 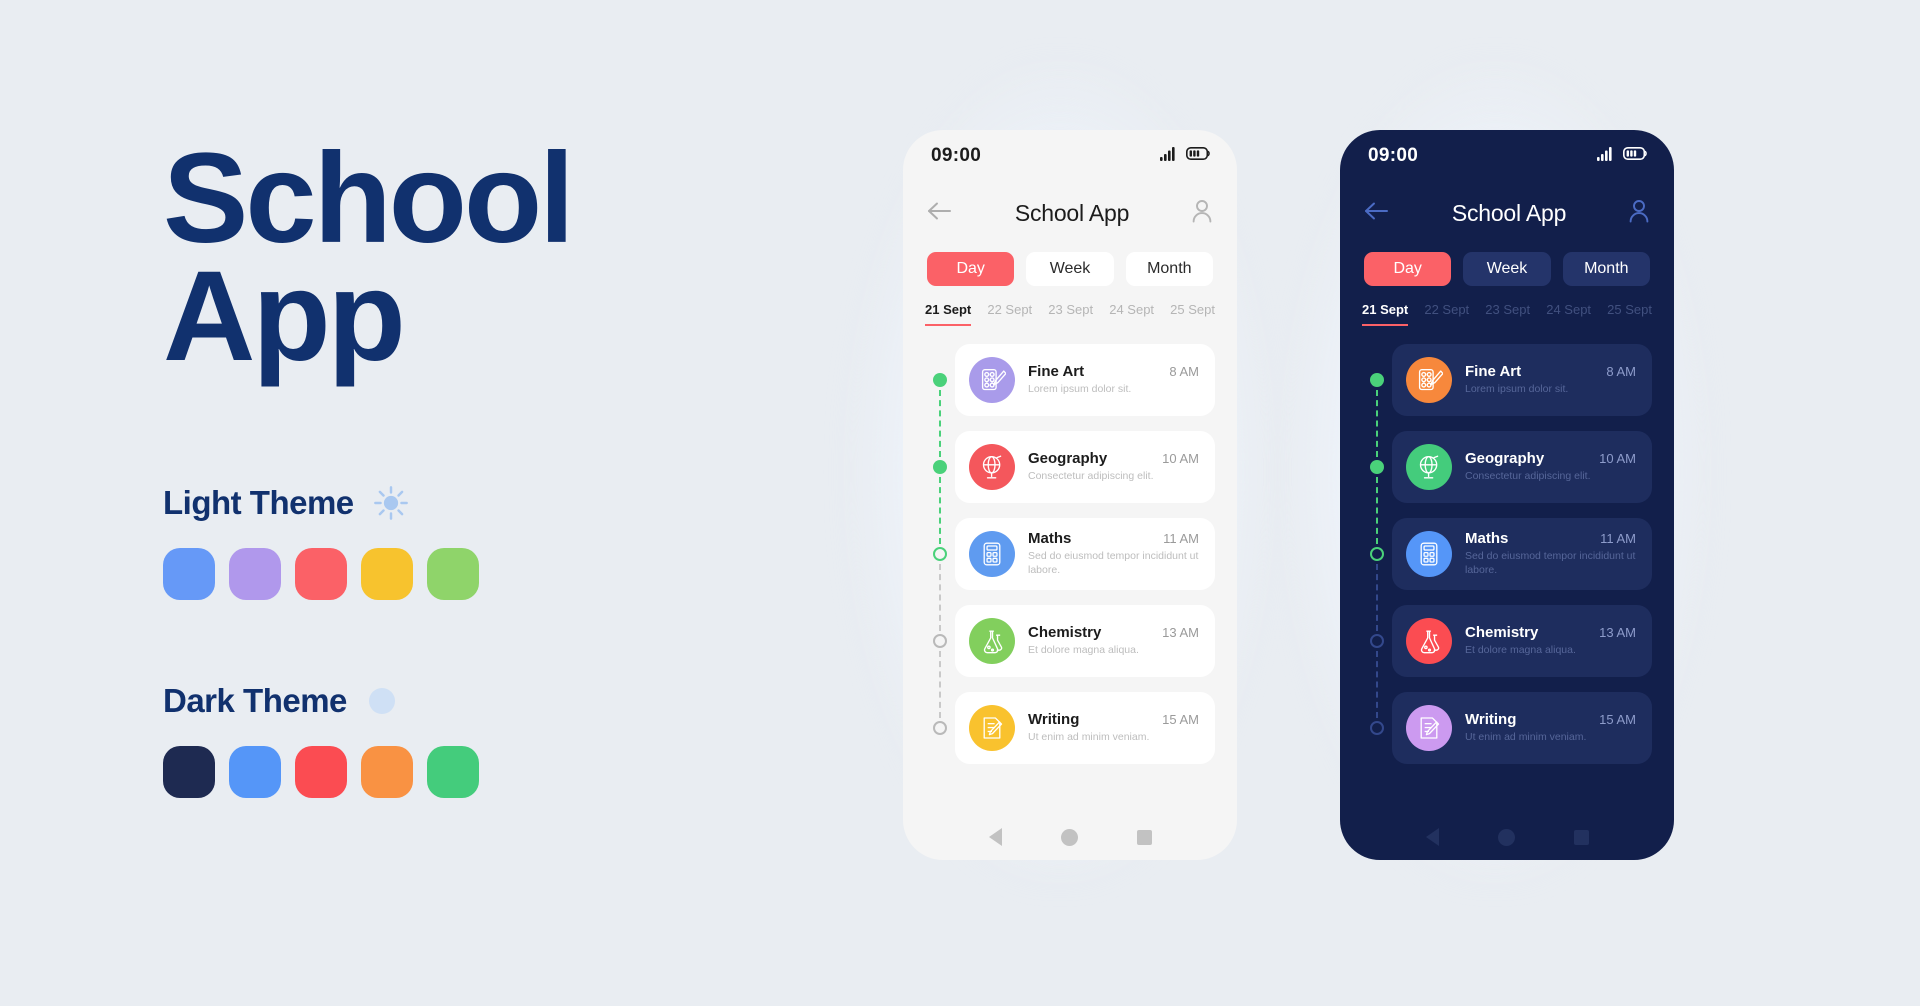 I want to click on date-strip: 21 Sept 22 Sept 23 Sept 24 Sept 25 Sept, so click(x=1507, y=306).